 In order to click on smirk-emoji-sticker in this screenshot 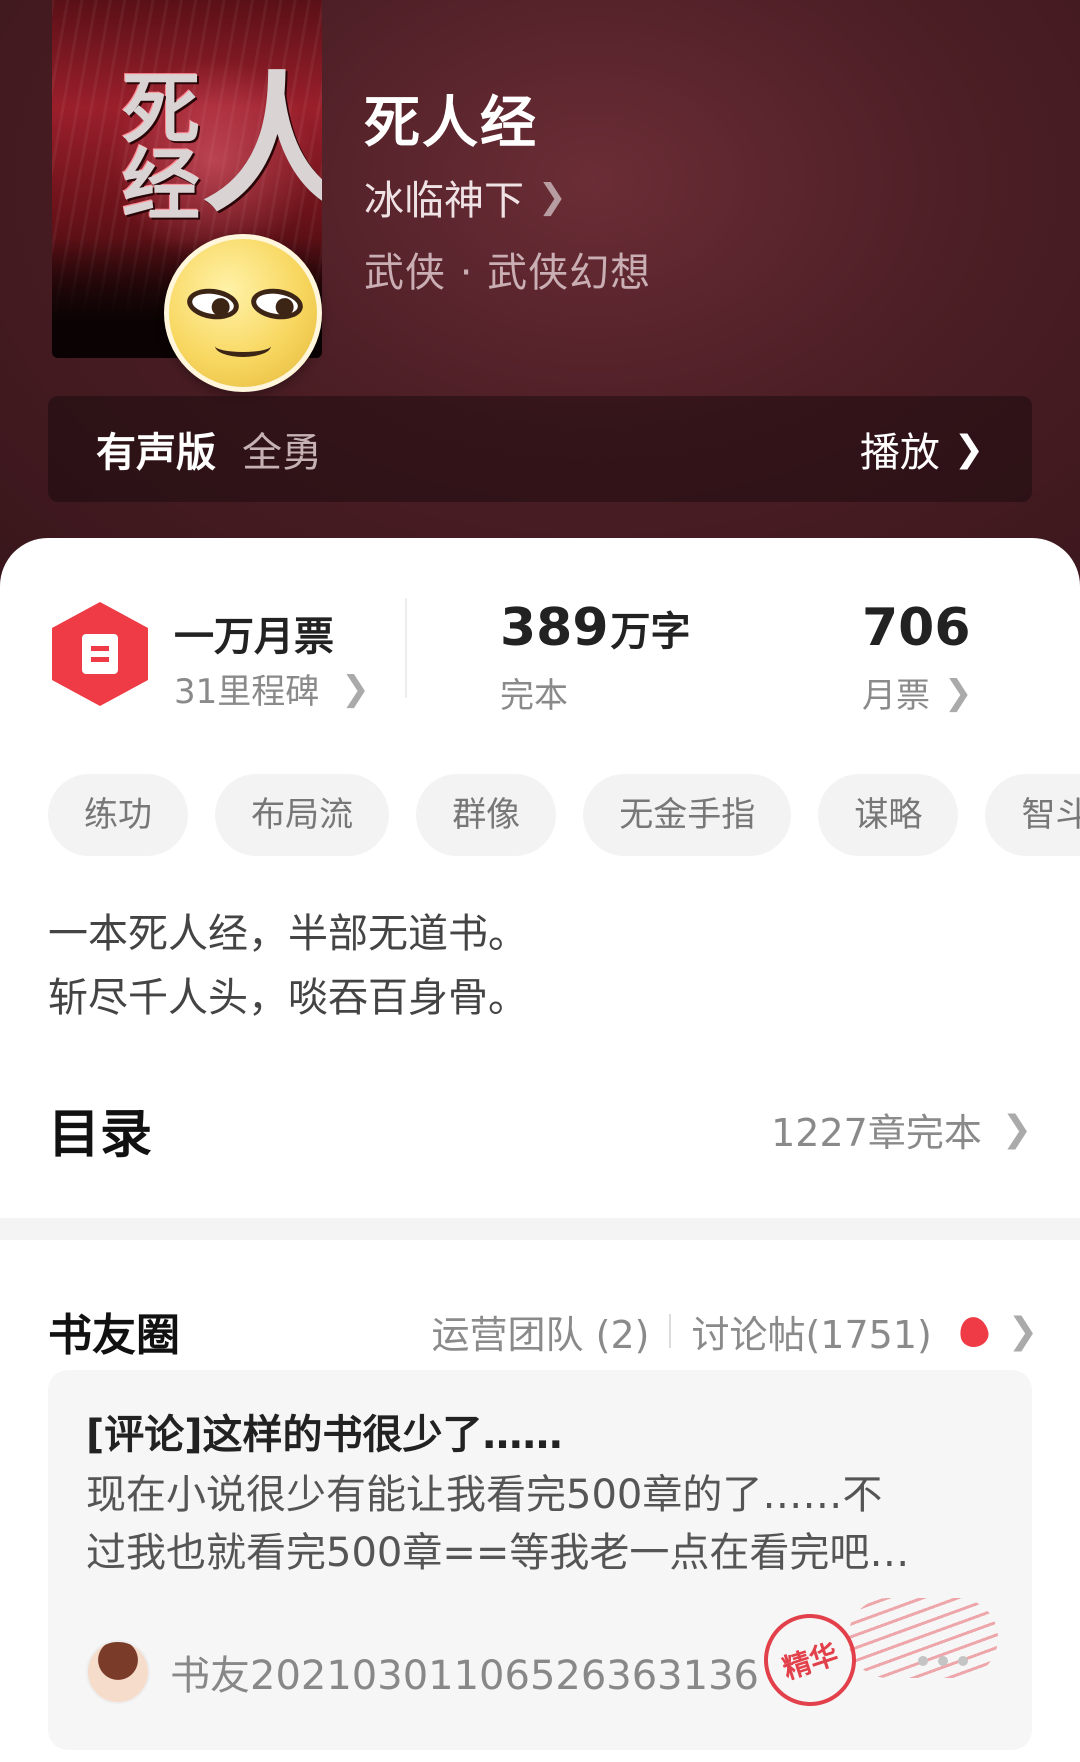, I will do `click(243, 313)`.